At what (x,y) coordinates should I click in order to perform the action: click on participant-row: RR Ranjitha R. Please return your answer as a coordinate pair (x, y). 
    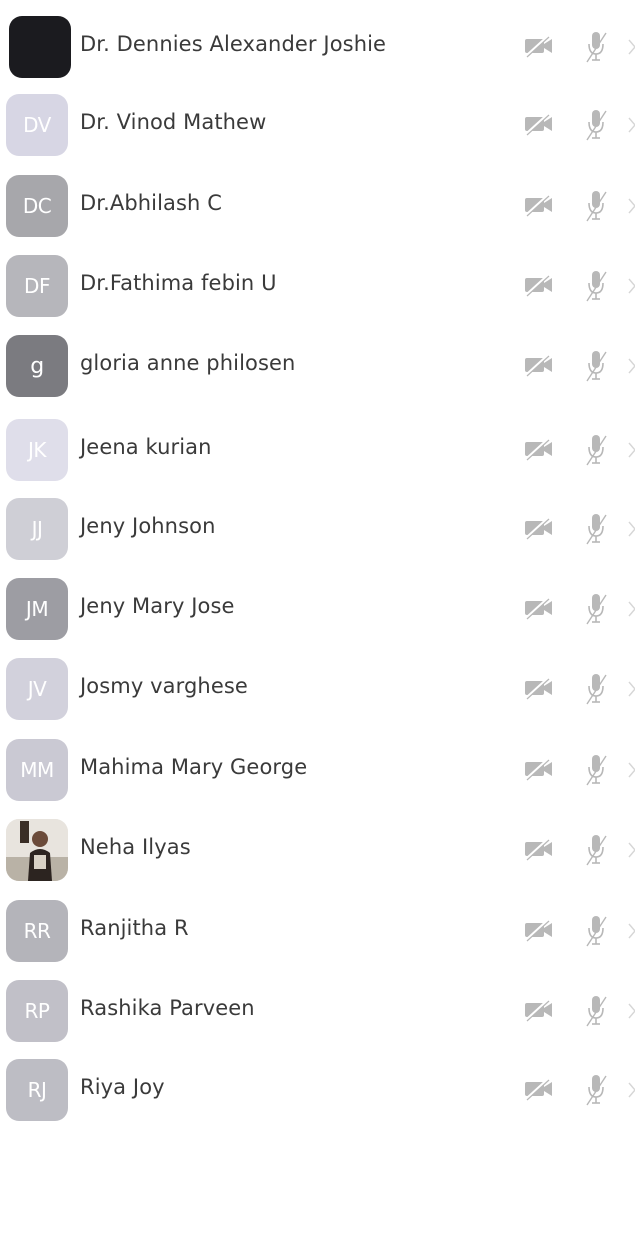
    Looking at the image, I should click on (317, 932).